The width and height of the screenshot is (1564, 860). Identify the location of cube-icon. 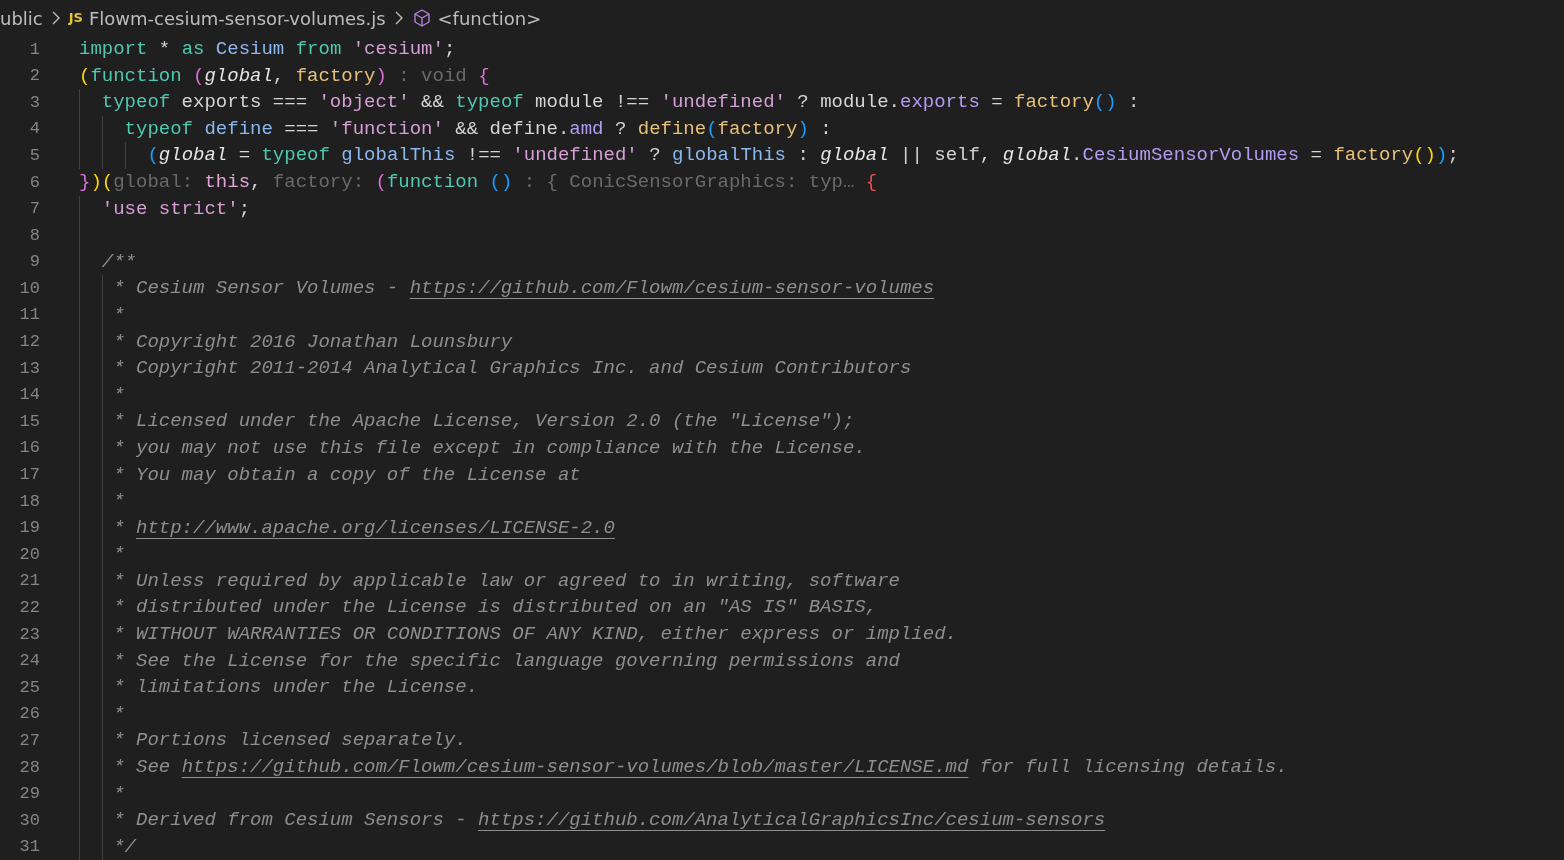
(421, 18).